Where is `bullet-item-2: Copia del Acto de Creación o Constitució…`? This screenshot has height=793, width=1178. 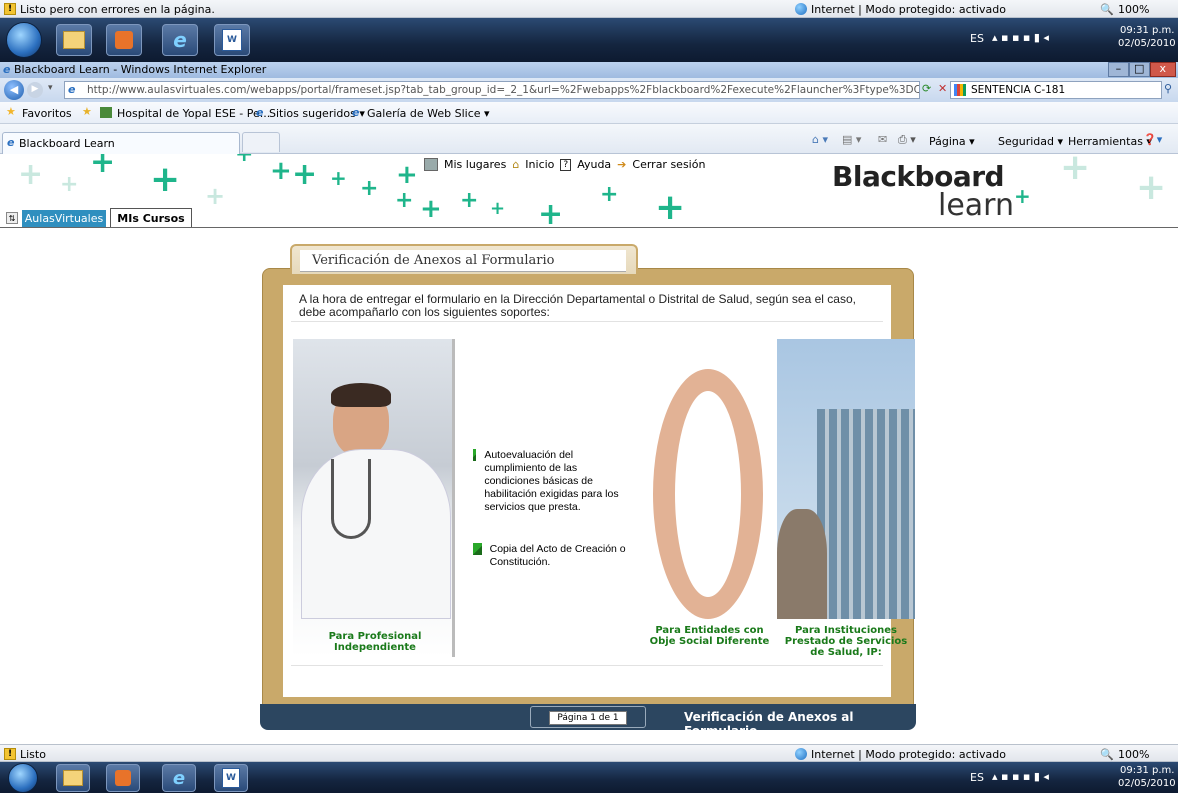 bullet-item-2: Copia del Acto de Creación o Constitució… is located at coordinates (553, 556).